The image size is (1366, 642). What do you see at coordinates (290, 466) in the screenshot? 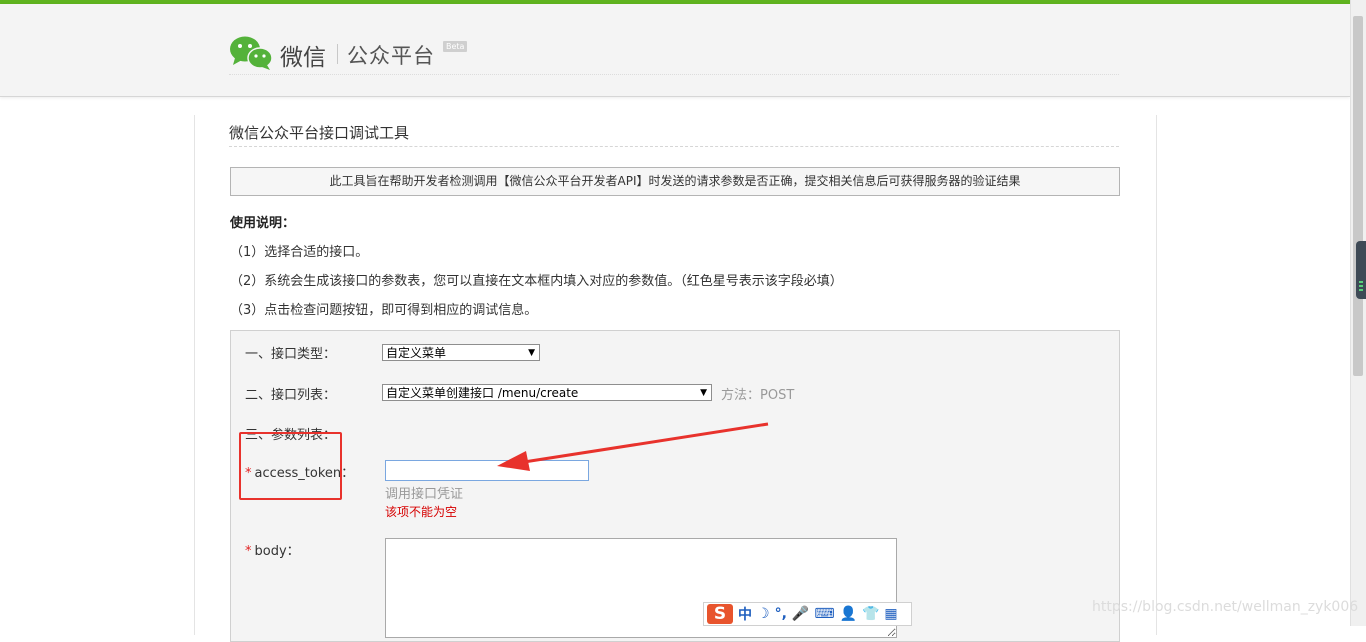
I see `annotation-highlight-box` at bounding box center [290, 466].